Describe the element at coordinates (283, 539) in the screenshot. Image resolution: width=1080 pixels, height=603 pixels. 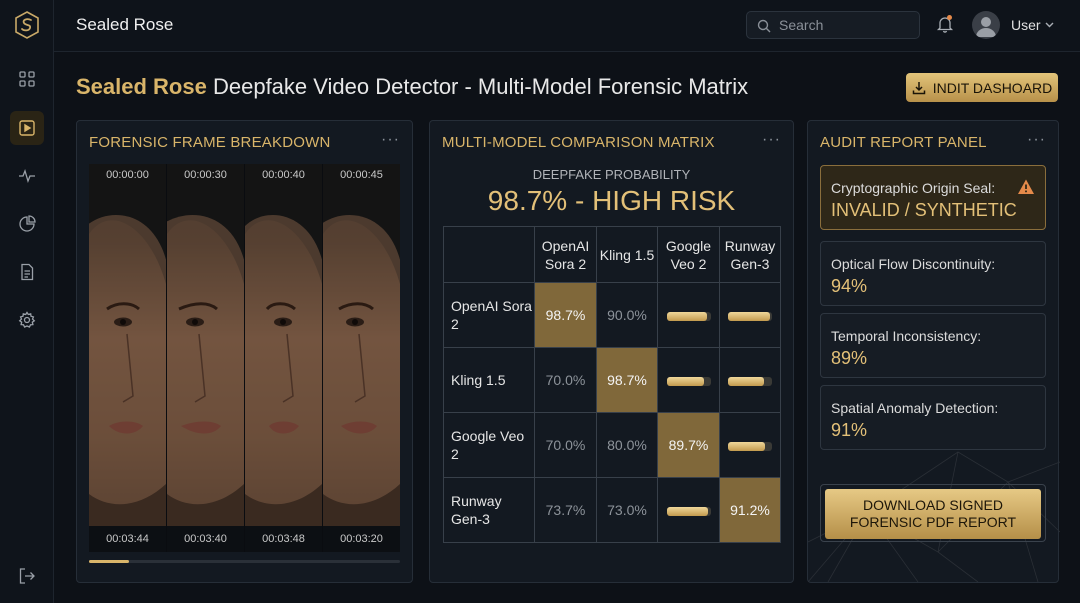
I see `frame-timestamp-end: 00:03:48` at that location.